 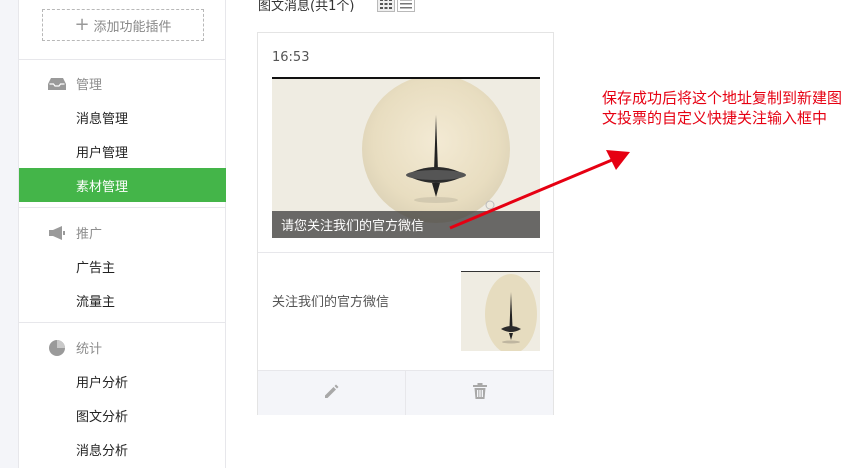 I want to click on grid-view-icon, so click(x=386, y=6).